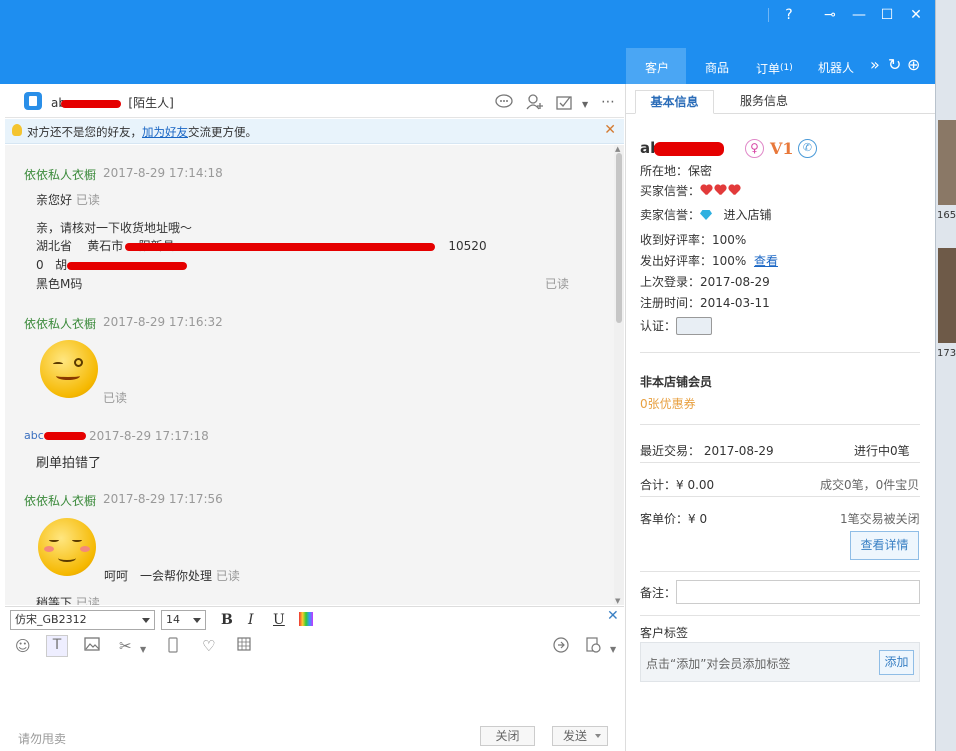  What do you see at coordinates (619, 375) in the screenshot?
I see `message-scrollbar: ▲ ▼` at bounding box center [619, 375].